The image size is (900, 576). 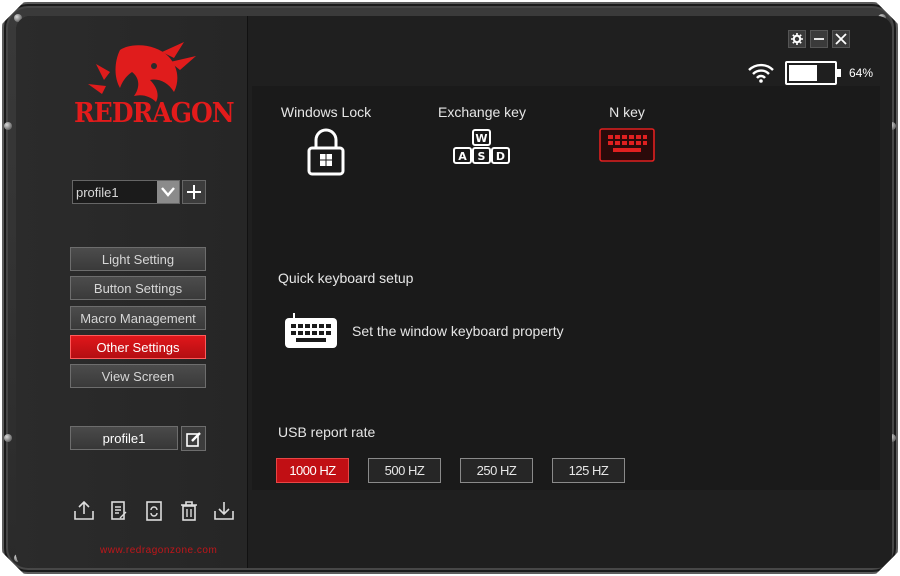 I want to click on keyboard-property-action: Set the window keyboard property, so click(x=424, y=331).